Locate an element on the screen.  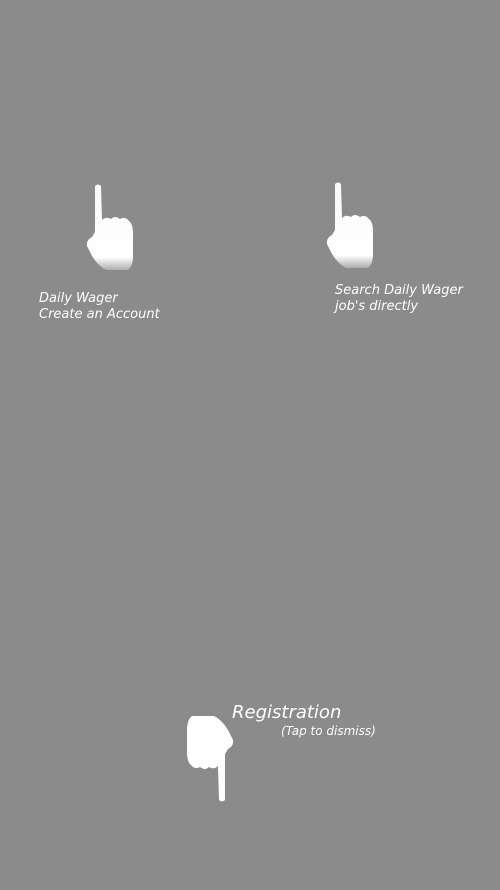
tap-to-dismiss-label: (Tap to dismiss) is located at coordinates (328, 731).